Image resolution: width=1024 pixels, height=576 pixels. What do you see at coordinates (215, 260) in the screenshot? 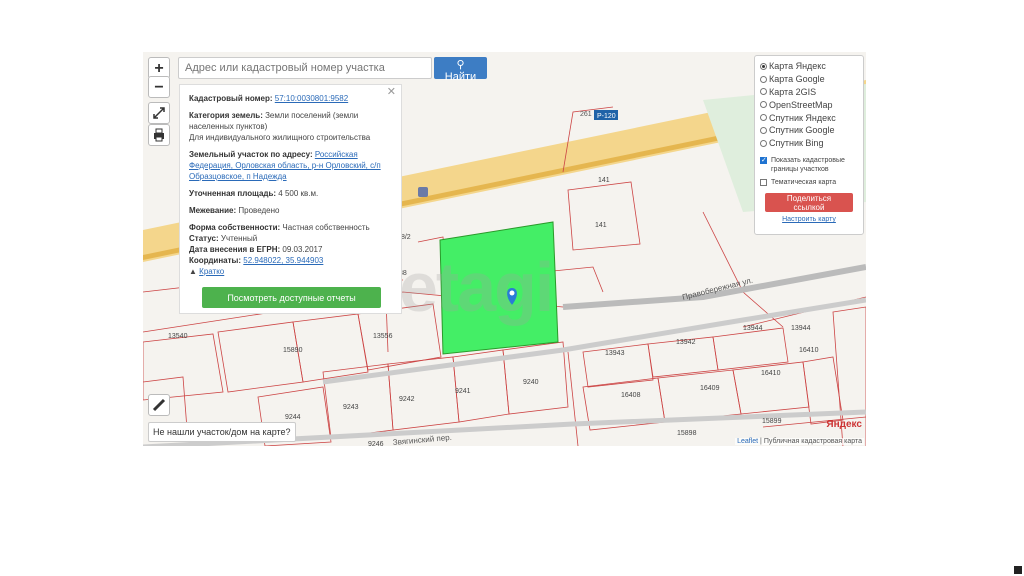
I see `coords-label: Координаты:` at bounding box center [215, 260].